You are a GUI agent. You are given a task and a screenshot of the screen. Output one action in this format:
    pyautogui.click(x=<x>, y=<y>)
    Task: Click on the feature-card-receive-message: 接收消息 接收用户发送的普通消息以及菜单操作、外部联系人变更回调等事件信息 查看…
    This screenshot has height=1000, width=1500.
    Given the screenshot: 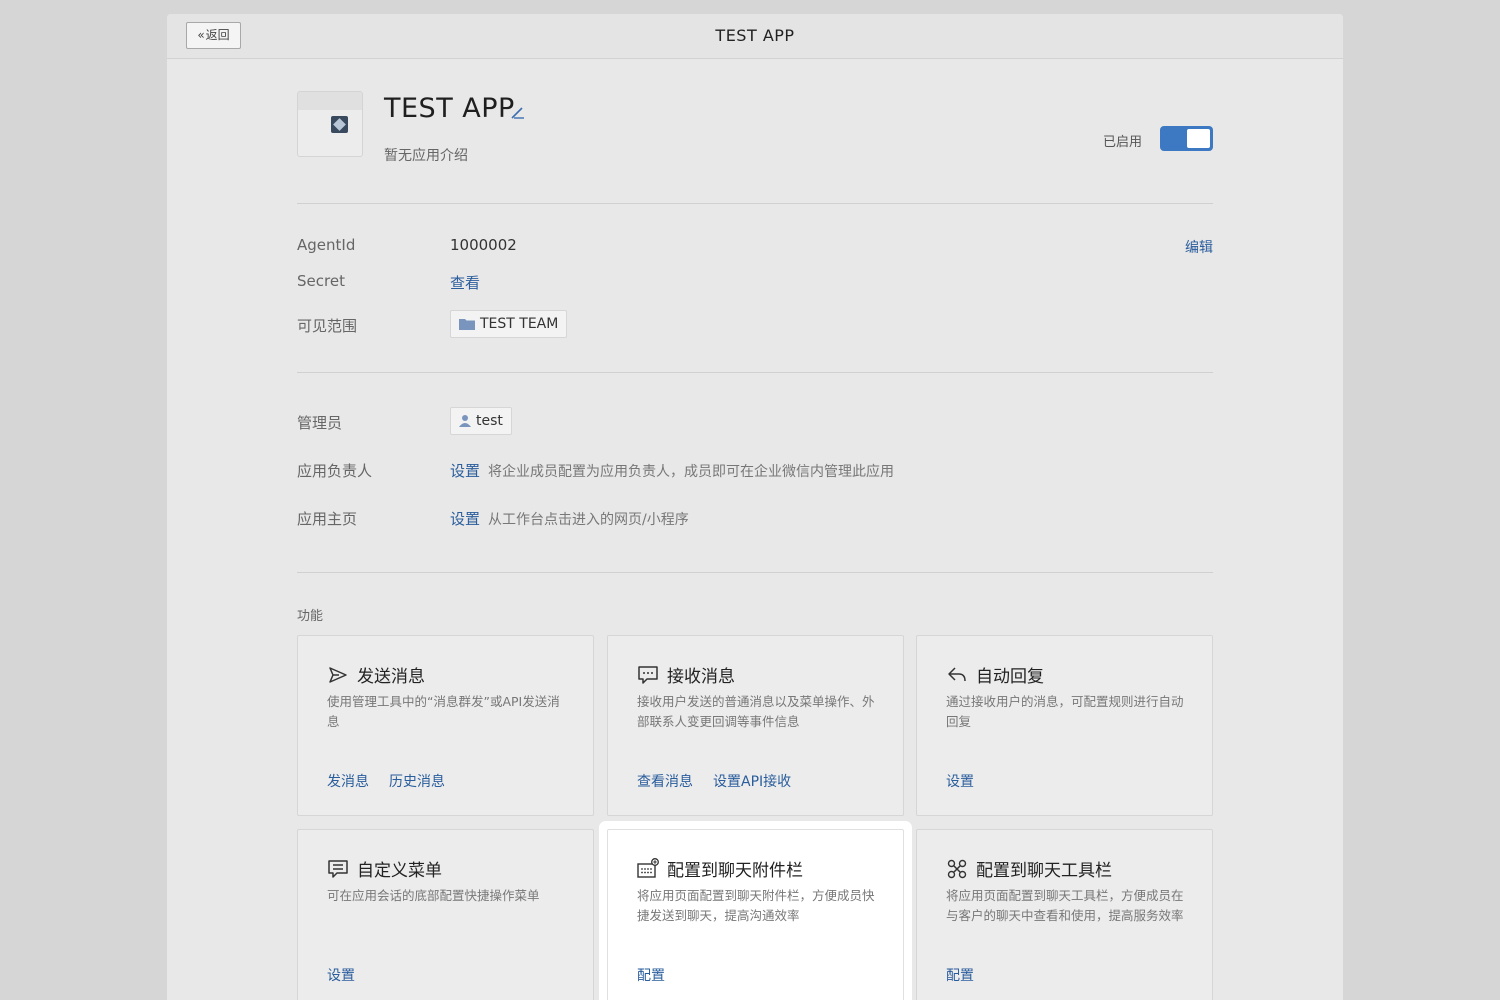 What is the action you would take?
    pyautogui.click(x=755, y=725)
    